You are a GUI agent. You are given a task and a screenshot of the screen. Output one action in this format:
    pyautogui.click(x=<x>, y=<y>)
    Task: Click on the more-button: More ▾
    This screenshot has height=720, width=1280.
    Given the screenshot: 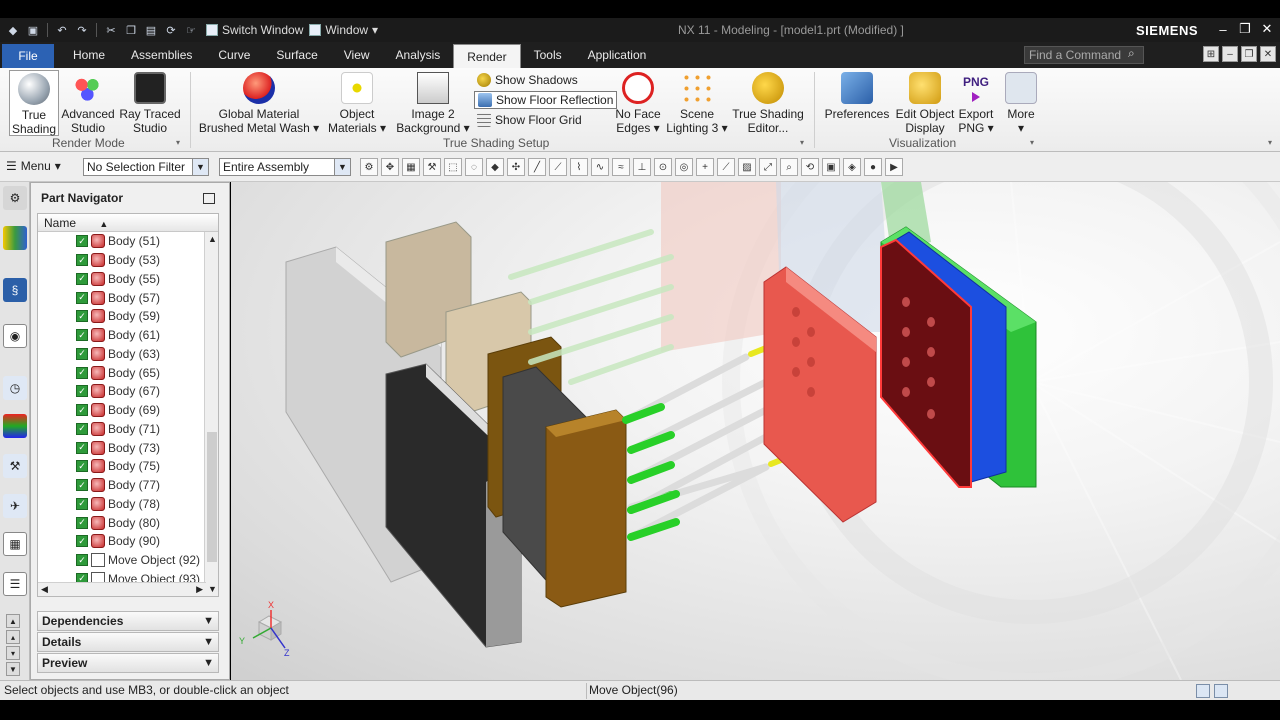 What is the action you would take?
    pyautogui.click(x=1021, y=102)
    